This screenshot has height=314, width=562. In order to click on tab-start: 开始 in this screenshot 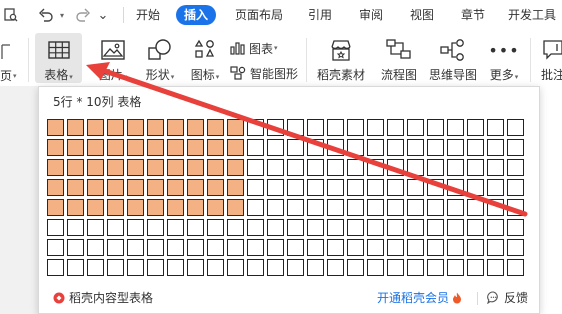, I will do `click(148, 15)`.